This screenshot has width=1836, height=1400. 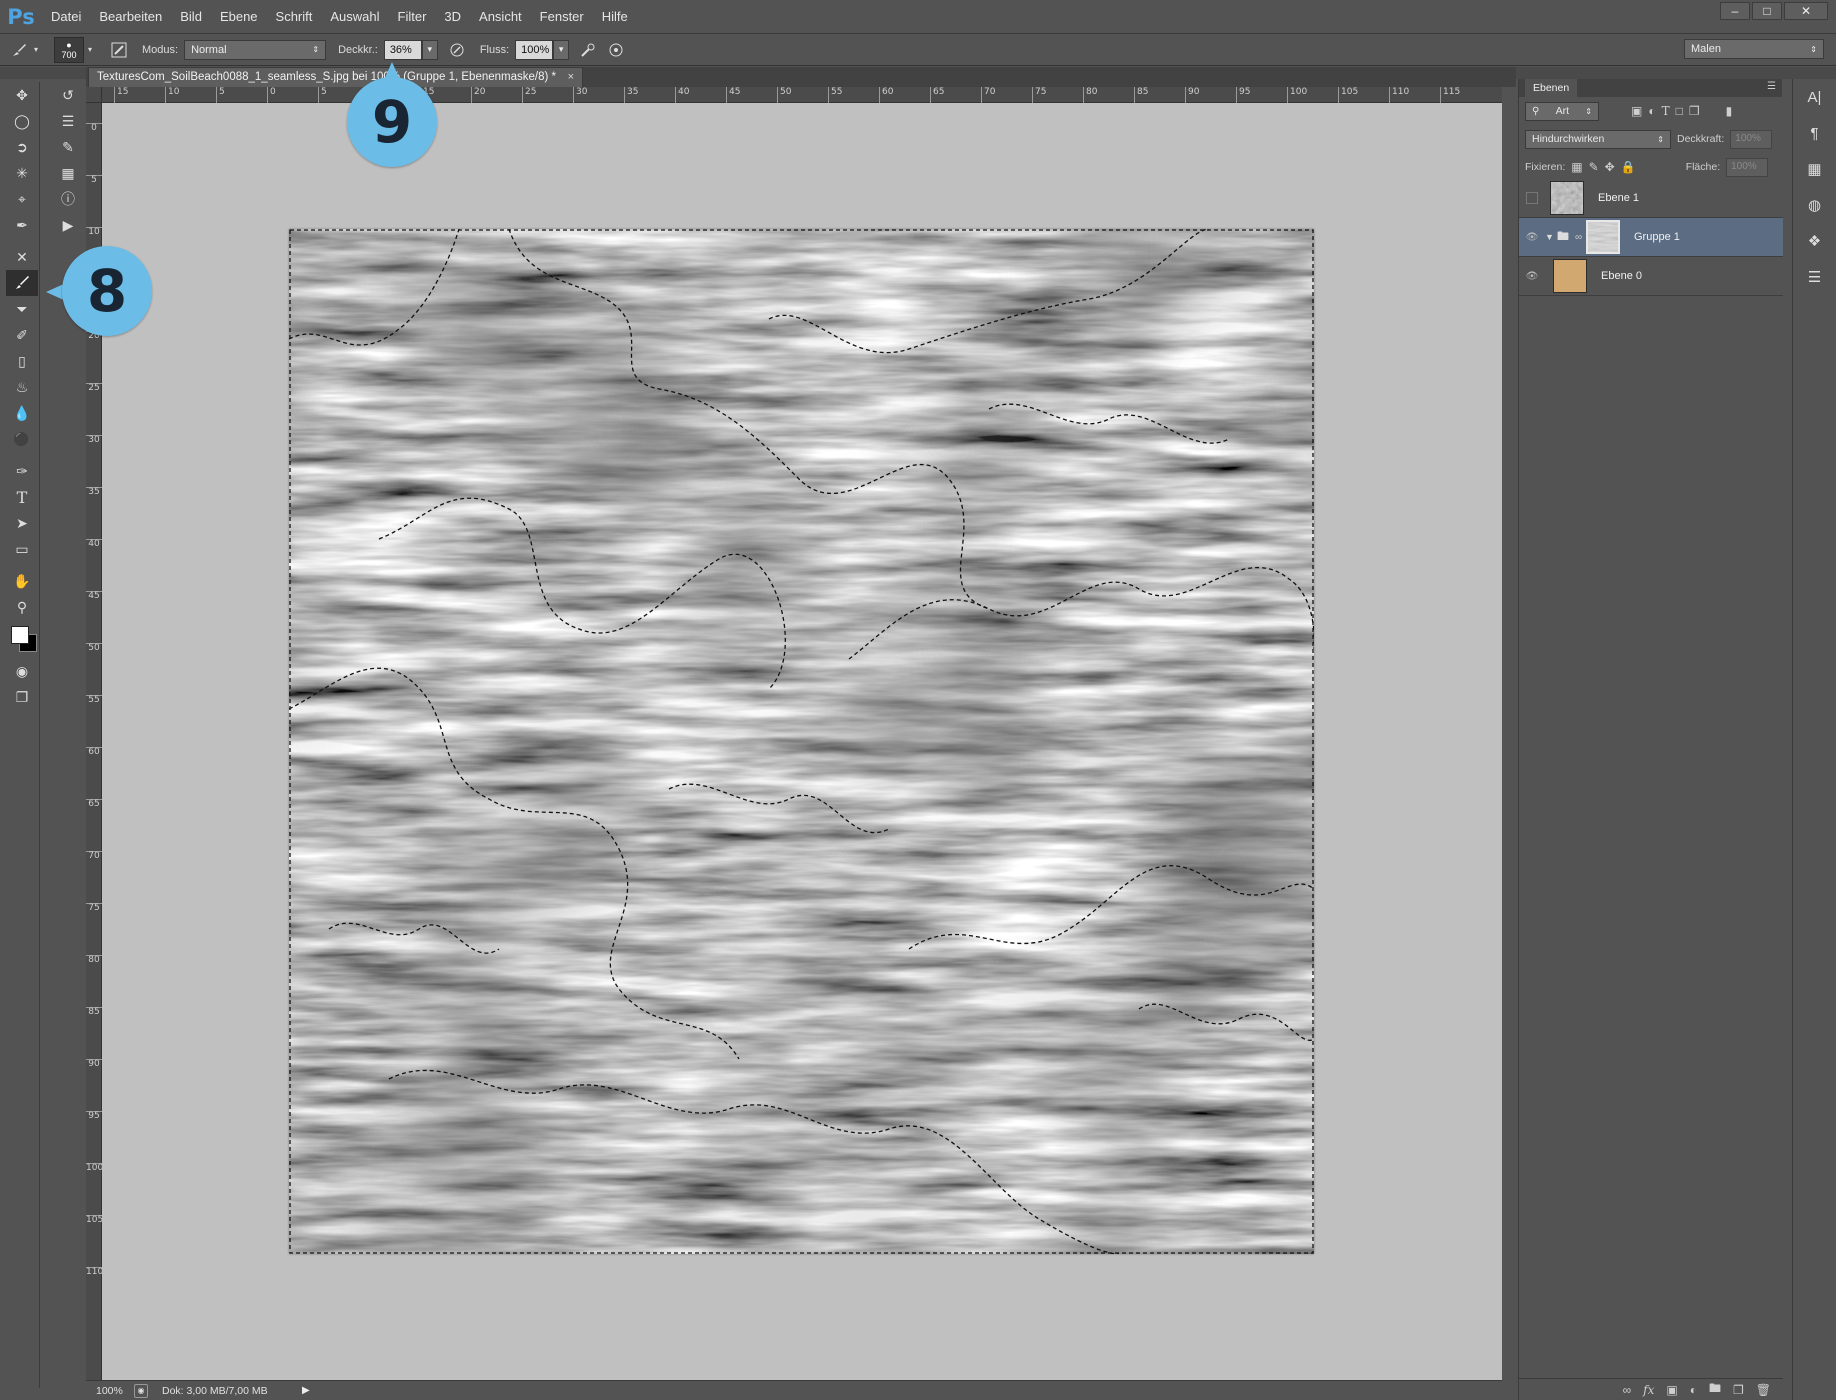 I want to click on character-panel-button: A|, so click(x=1814, y=97).